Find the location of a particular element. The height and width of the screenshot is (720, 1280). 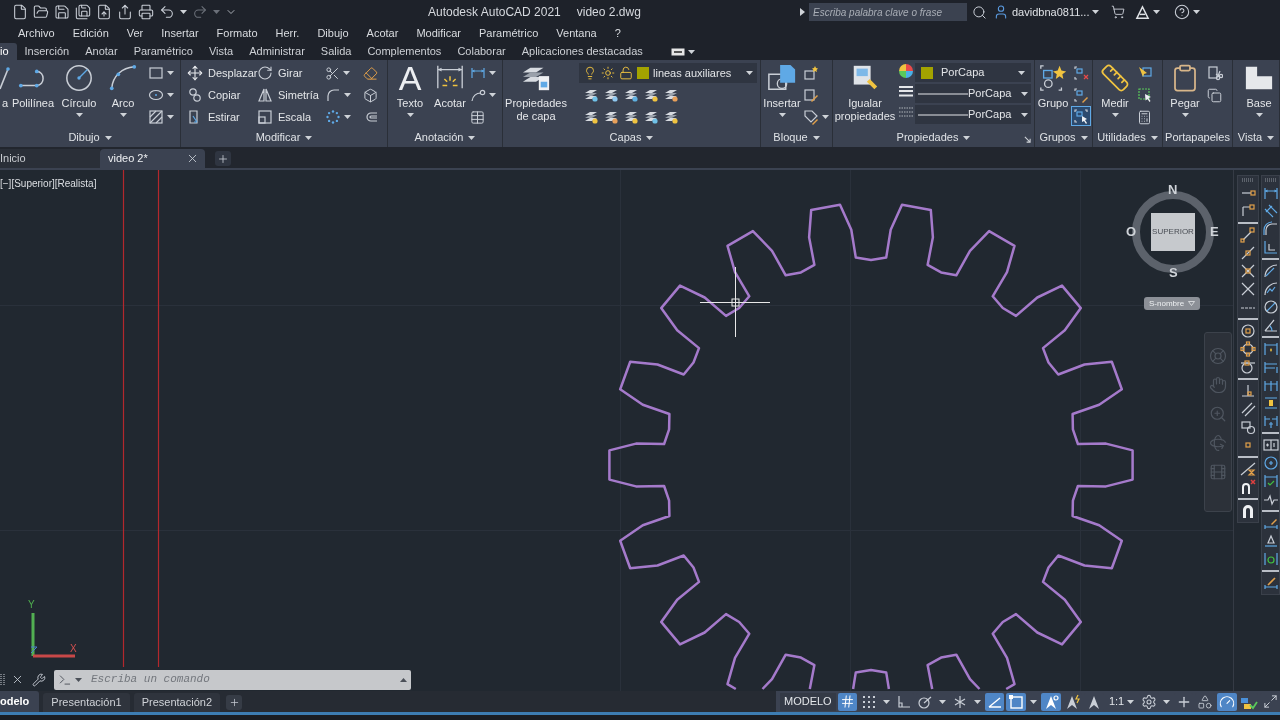

menu-item: Paramétrico is located at coordinates (509, 33).